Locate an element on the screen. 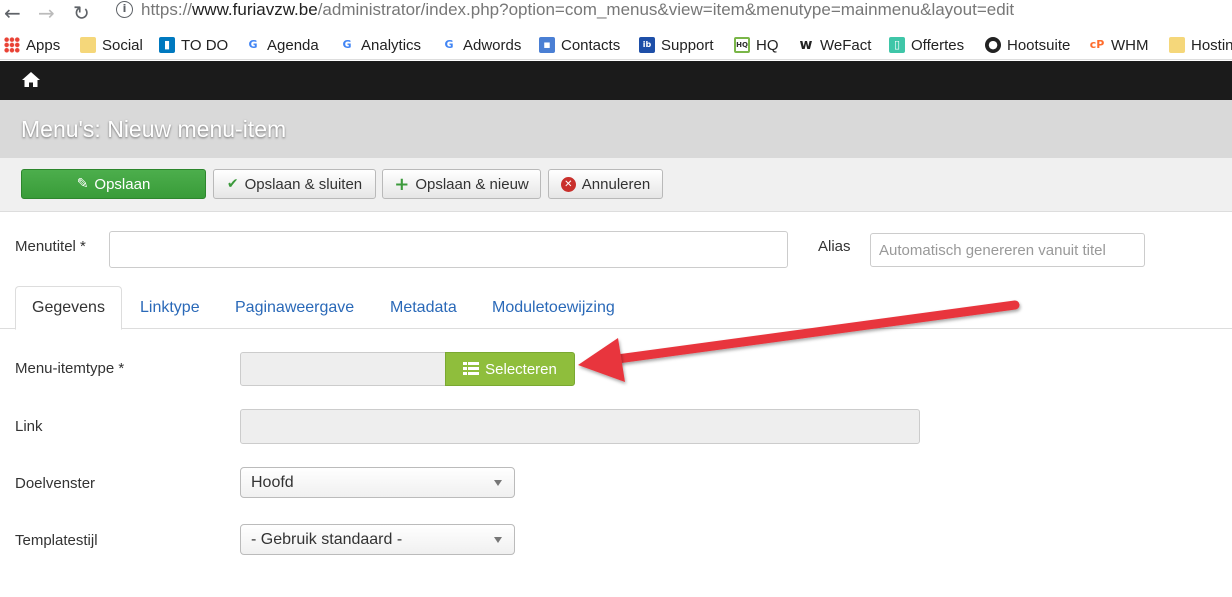 The width and height of the screenshot is (1232, 597). target-select: Hoofd is located at coordinates (377, 482).